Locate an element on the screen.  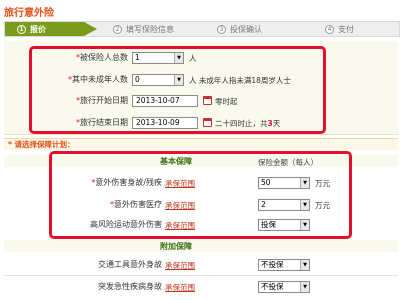
coverage-label-acute-illness-death: 突发急性疾病身故 is located at coordinates (130, 286).